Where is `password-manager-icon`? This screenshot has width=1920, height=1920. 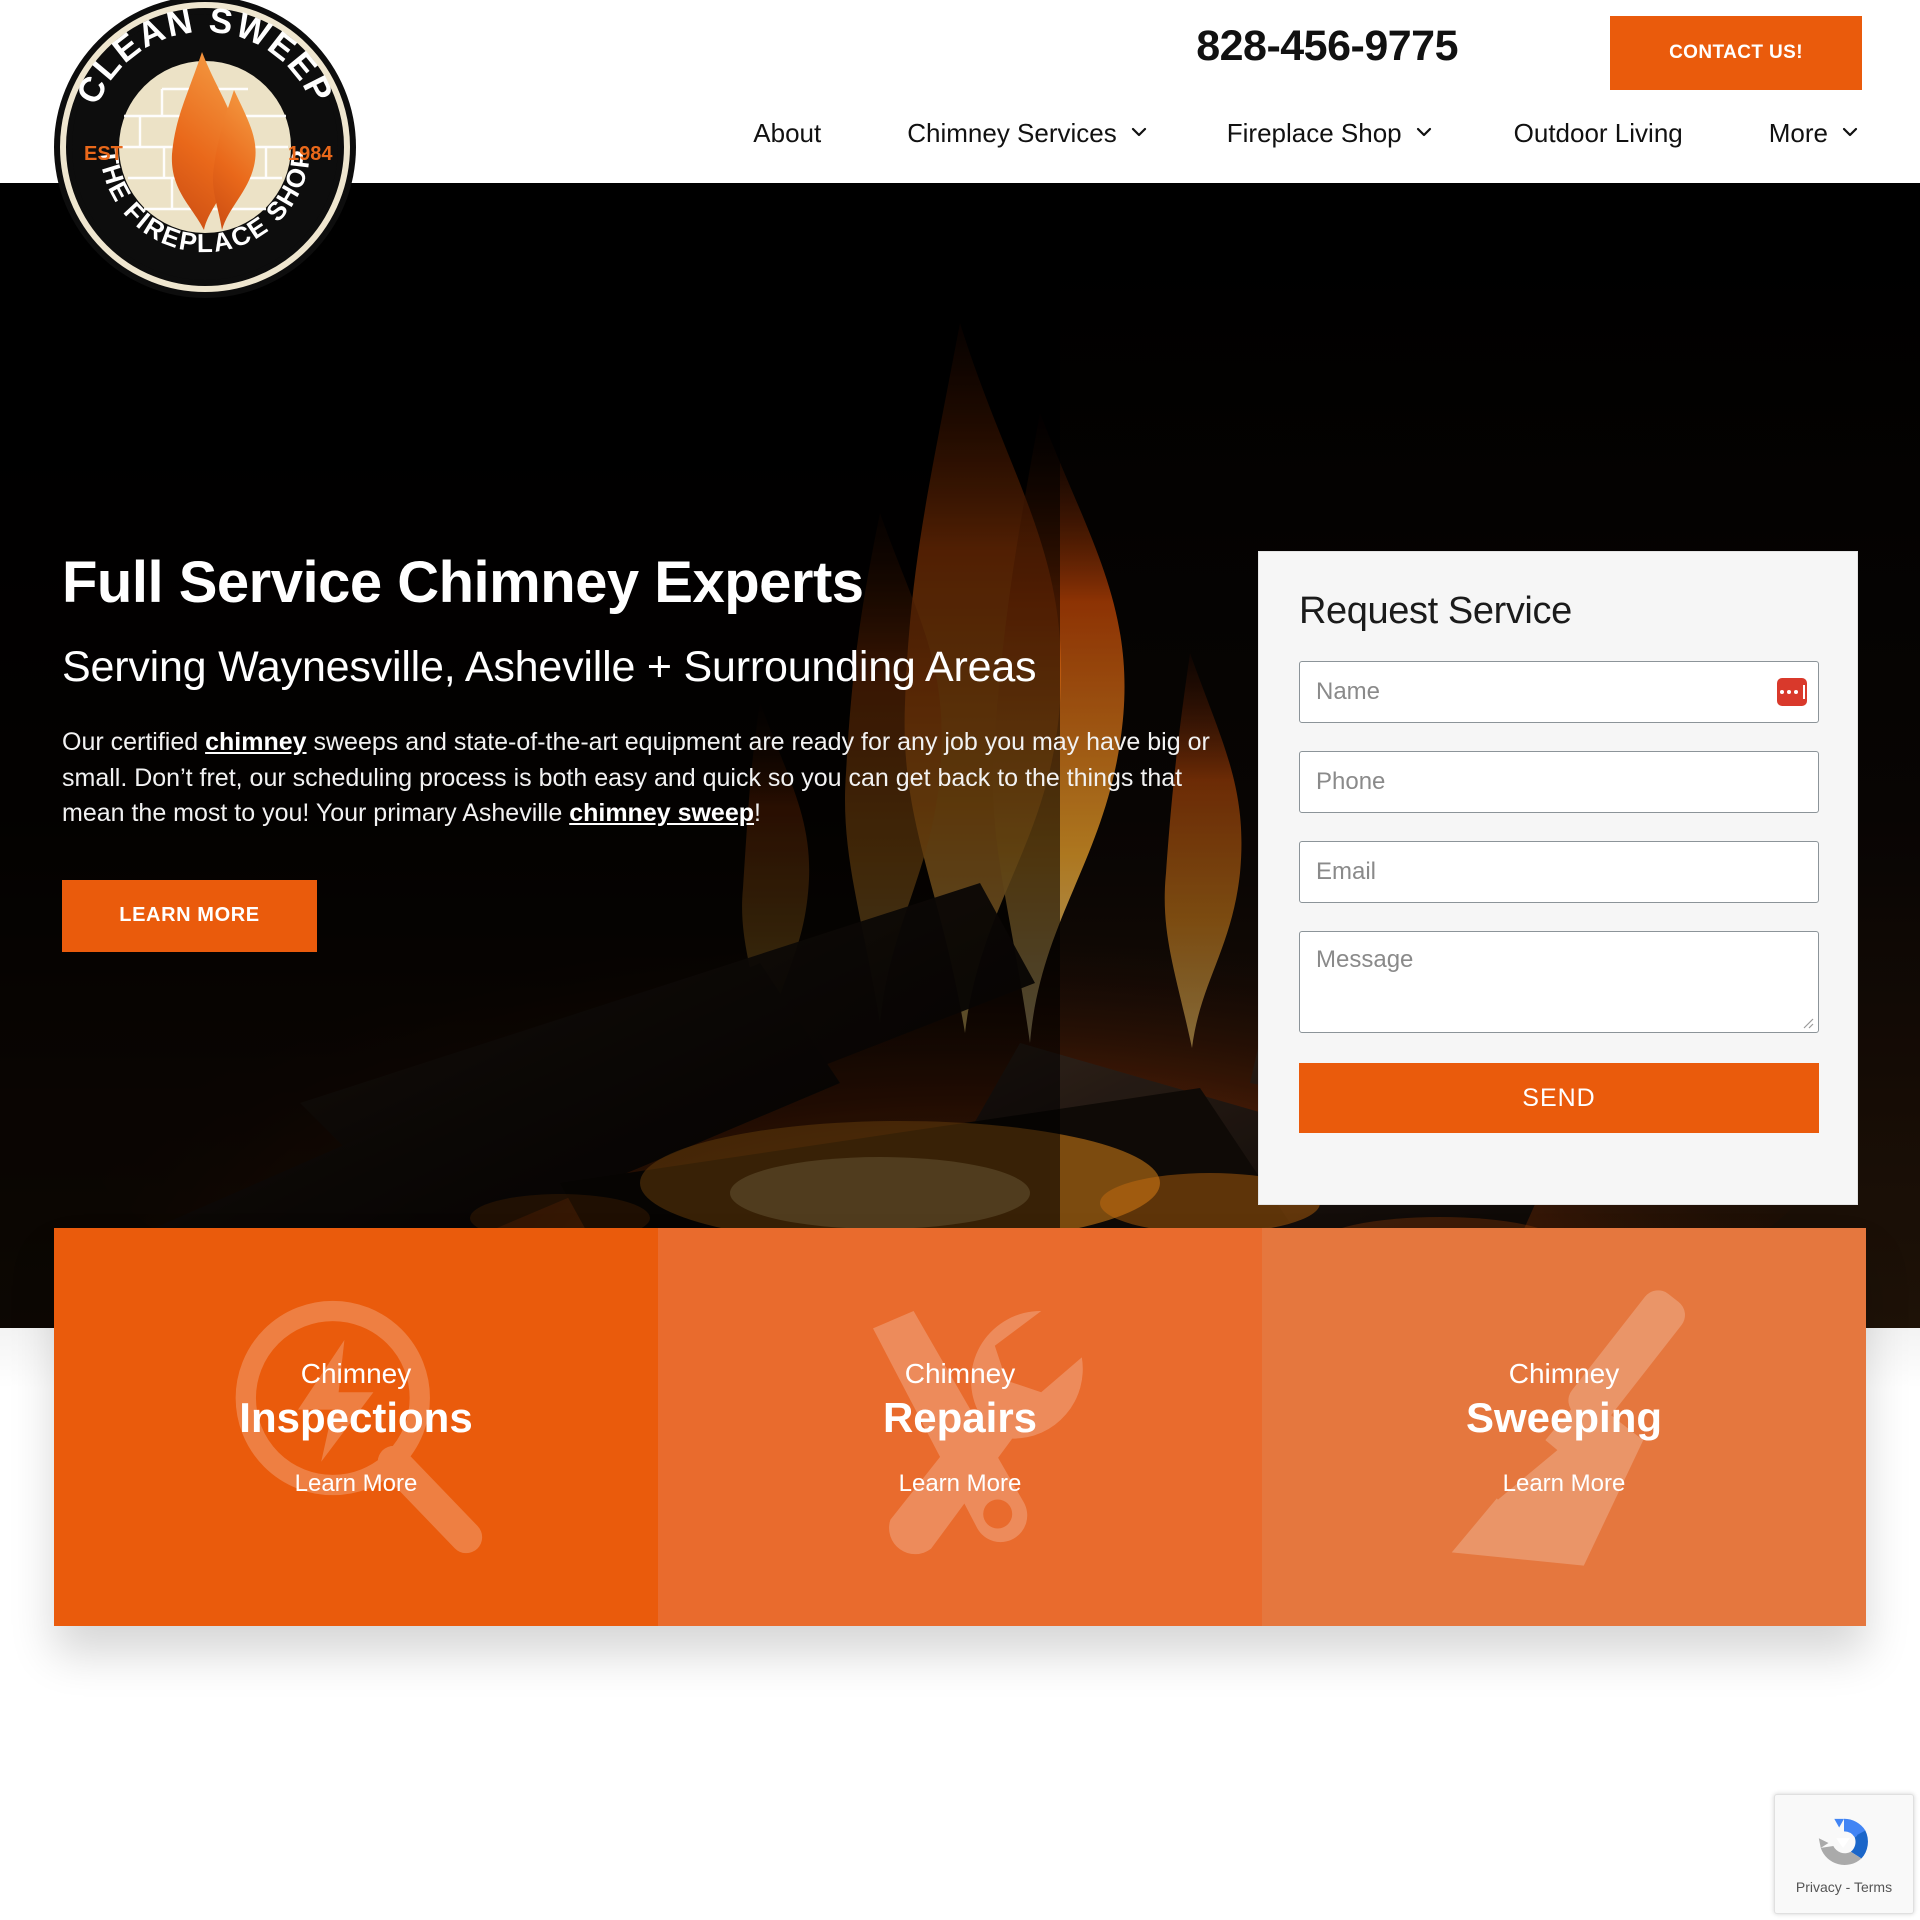 password-manager-icon is located at coordinates (1792, 692).